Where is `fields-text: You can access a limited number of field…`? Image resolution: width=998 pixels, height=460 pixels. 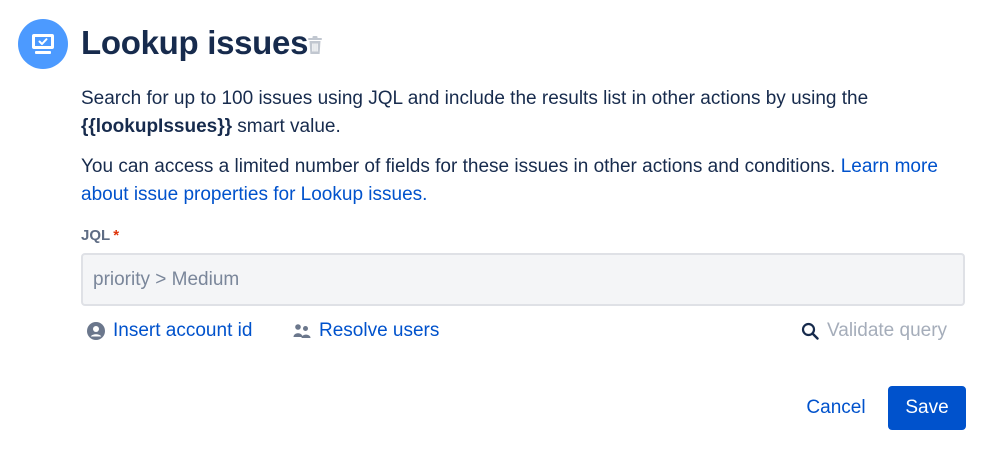 fields-text: You can access a limited number of field… is located at coordinates (461, 166).